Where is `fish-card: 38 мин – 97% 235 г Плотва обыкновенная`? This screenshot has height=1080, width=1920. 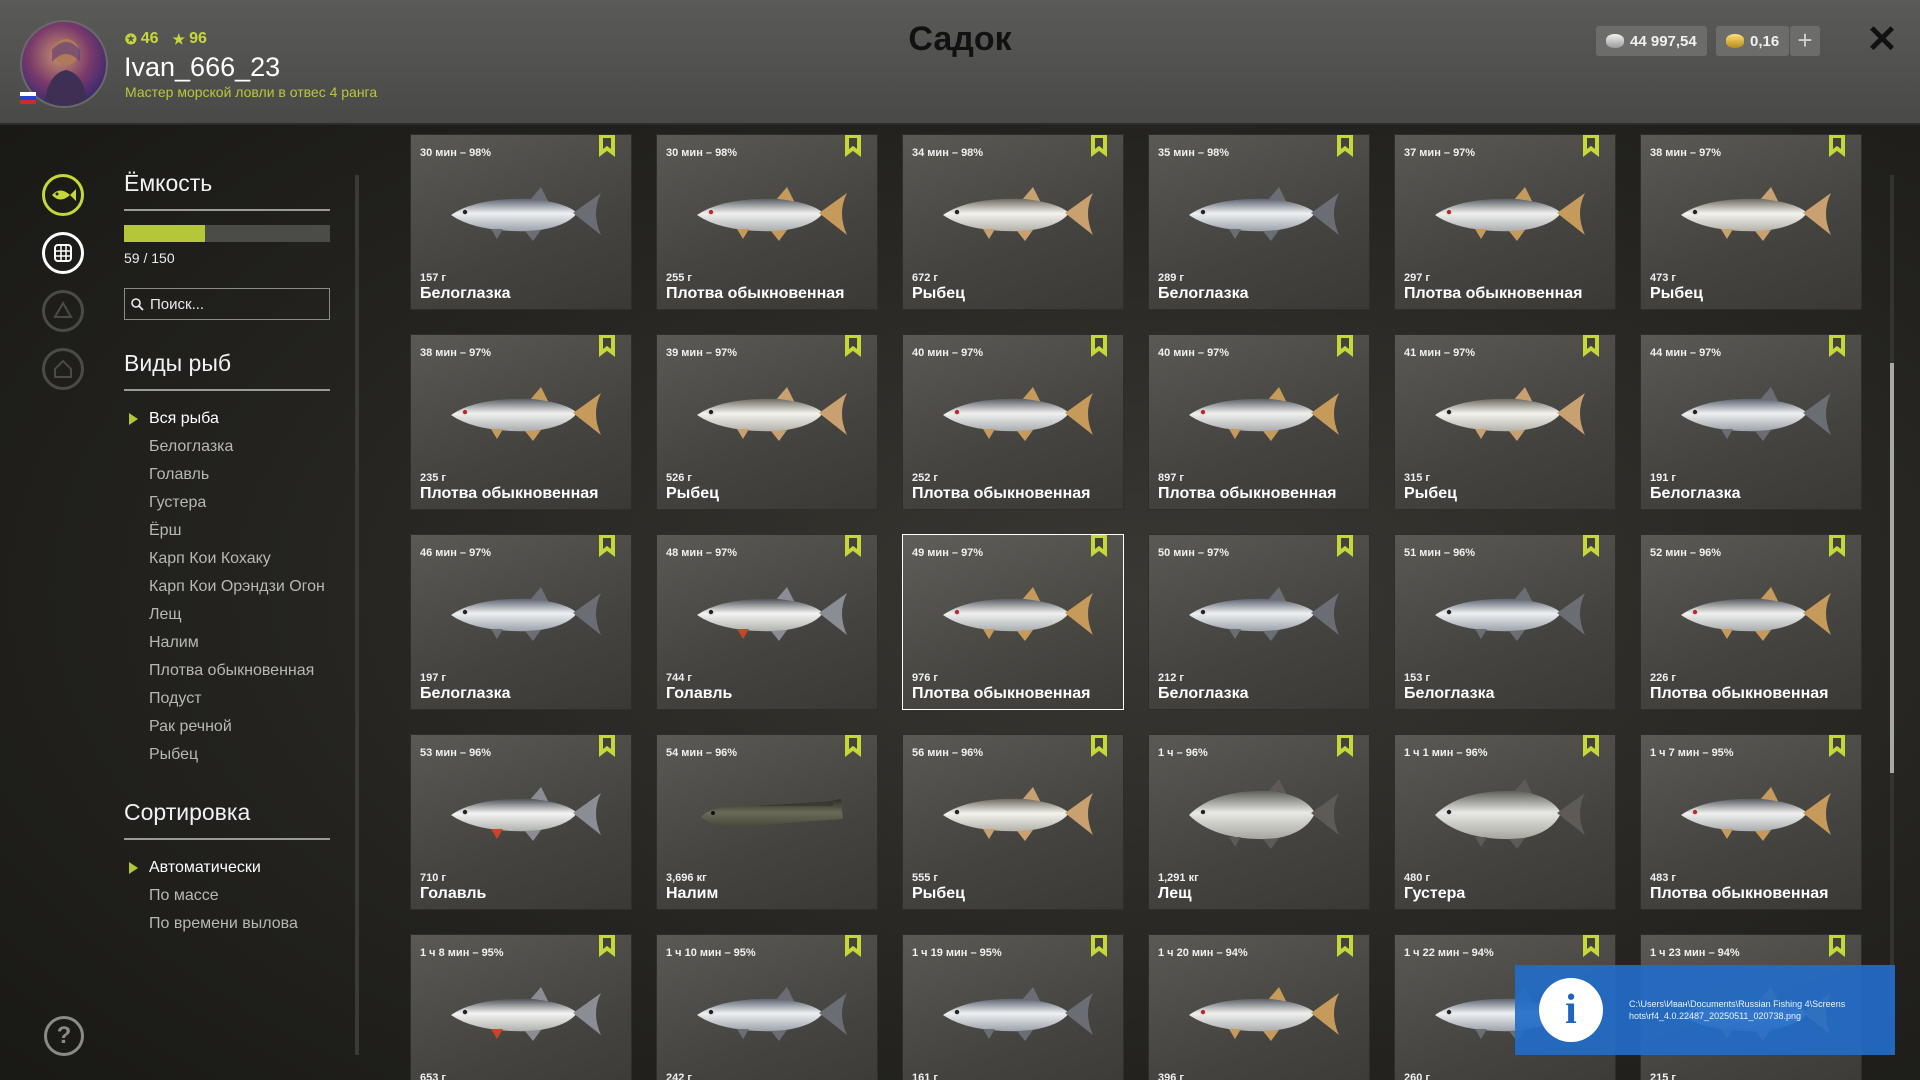
fish-card: 38 мин – 97% 235 г Плотва обыкновенная is located at coordinates (521, 422).